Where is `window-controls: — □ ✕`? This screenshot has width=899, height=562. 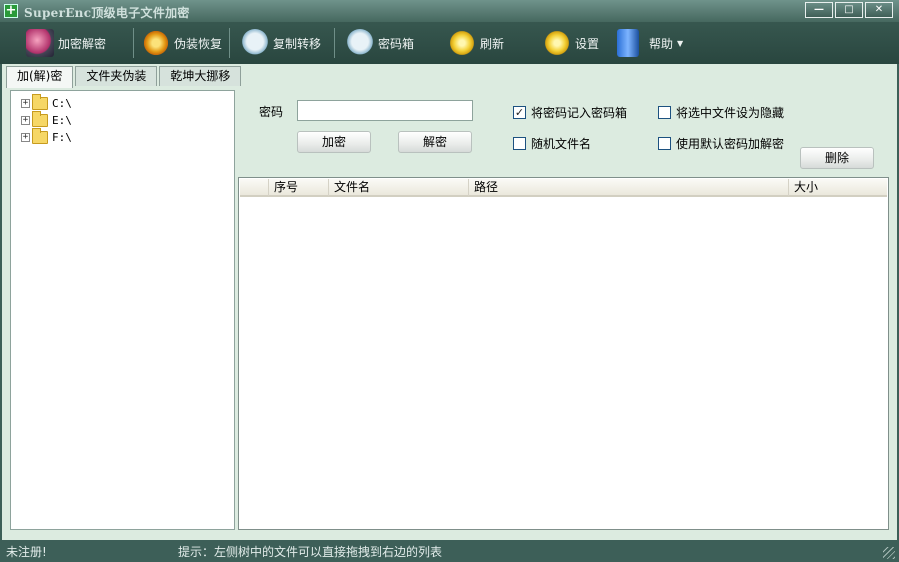 window-controls: — □ ✕ is located at coordinates (849, 10).